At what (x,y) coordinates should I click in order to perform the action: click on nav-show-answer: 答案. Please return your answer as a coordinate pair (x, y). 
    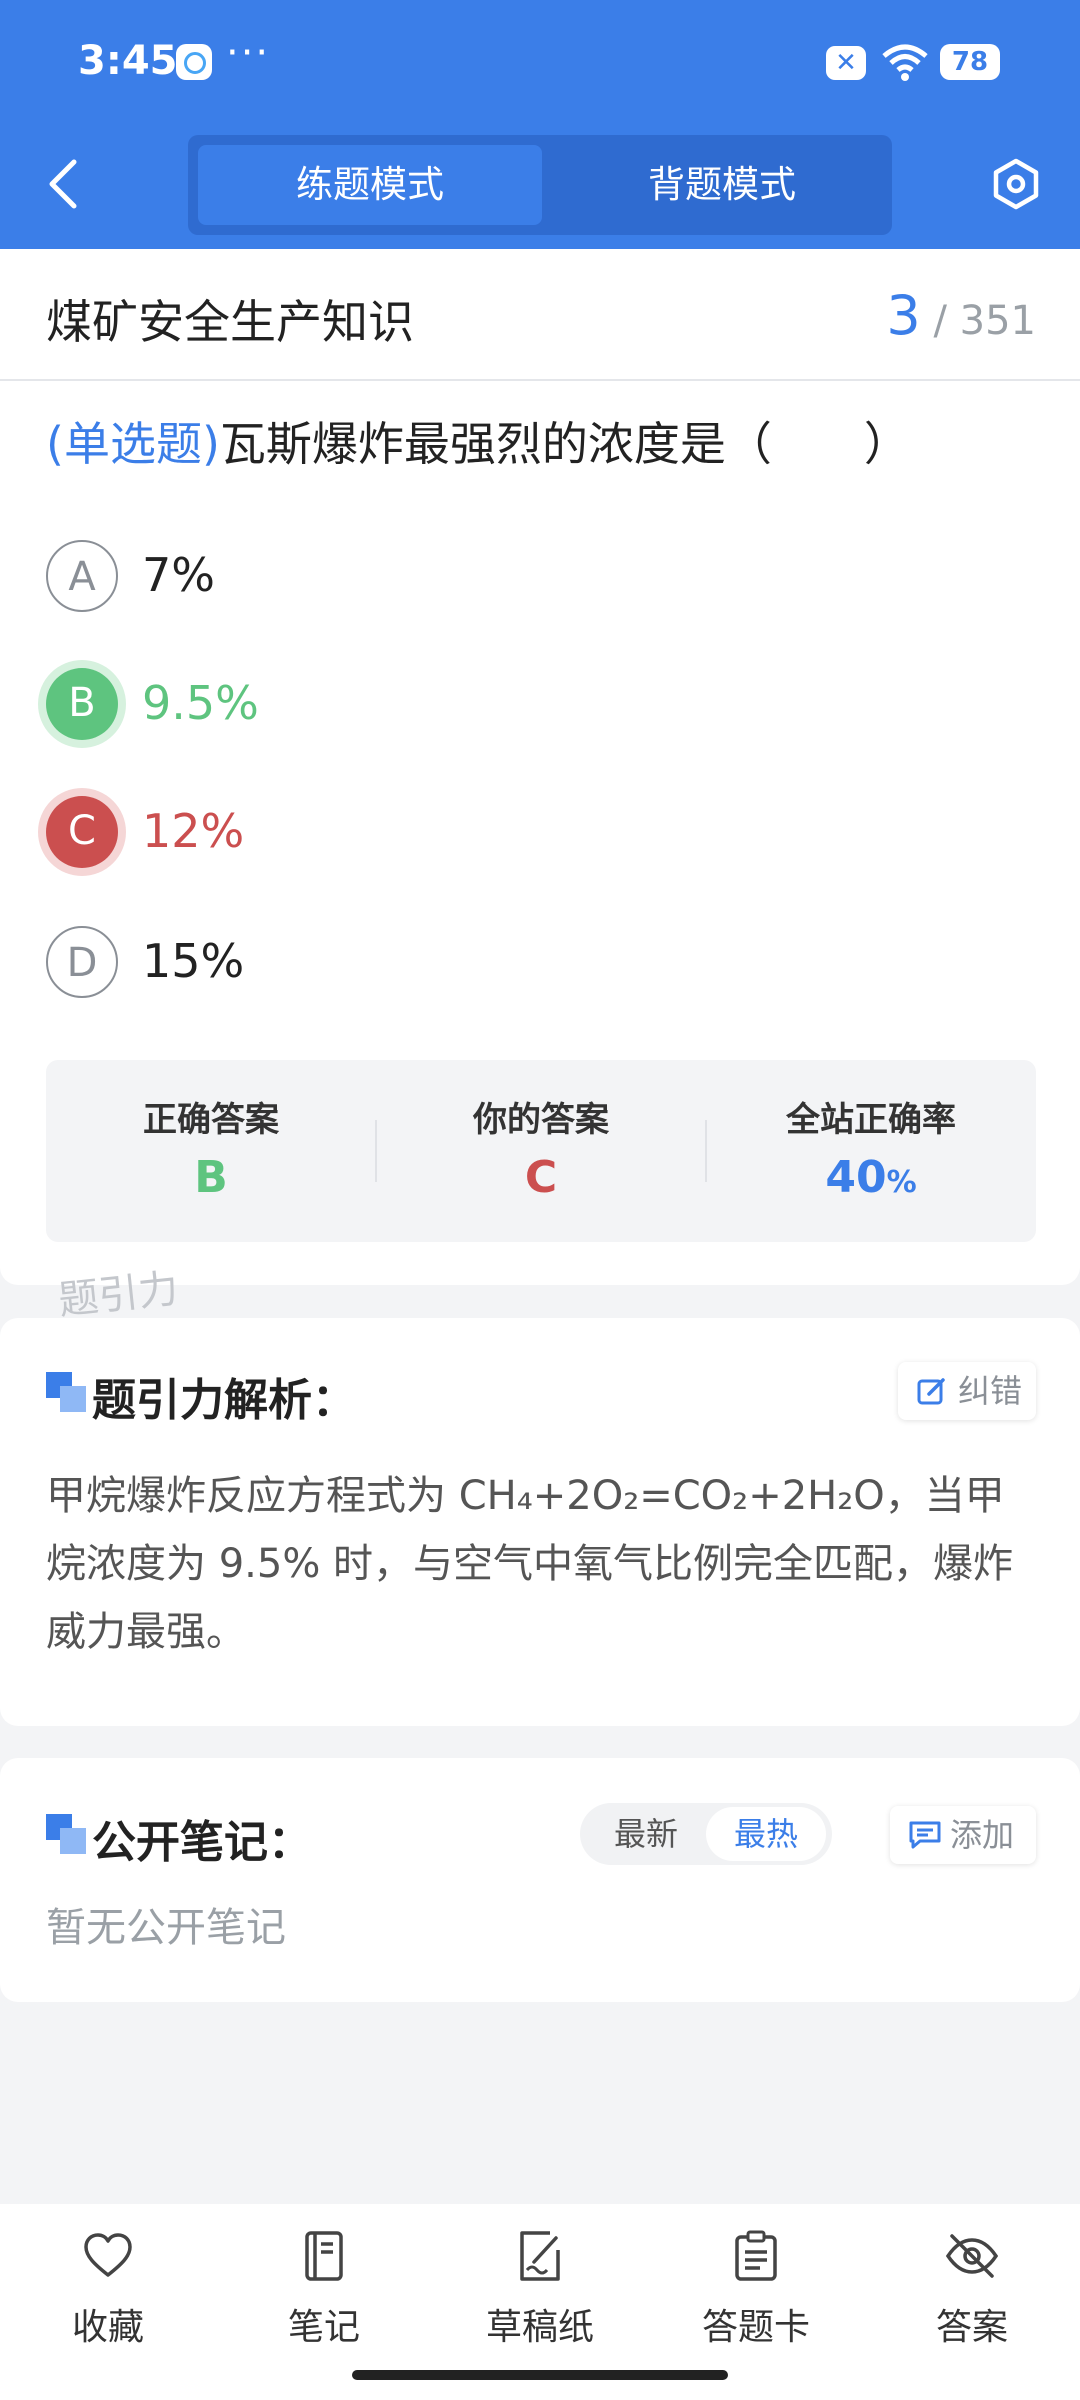
    Looking at the image, I should click on (972, 2302).